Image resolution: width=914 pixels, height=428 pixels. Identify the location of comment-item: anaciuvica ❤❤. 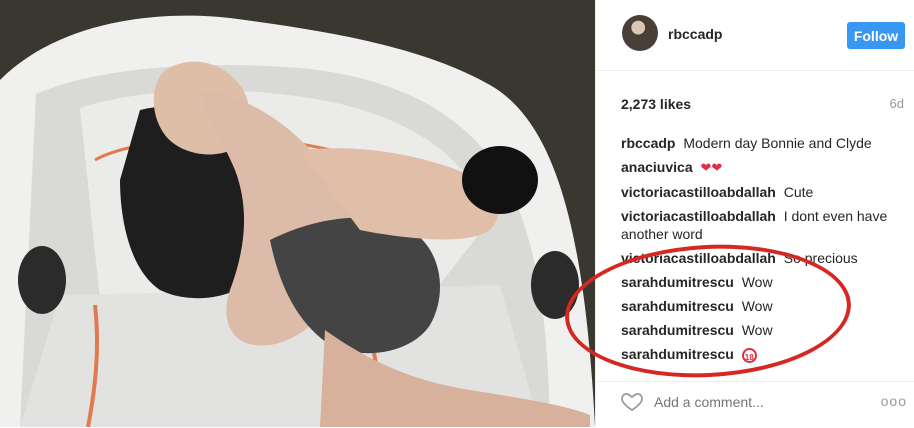
(762, 167).